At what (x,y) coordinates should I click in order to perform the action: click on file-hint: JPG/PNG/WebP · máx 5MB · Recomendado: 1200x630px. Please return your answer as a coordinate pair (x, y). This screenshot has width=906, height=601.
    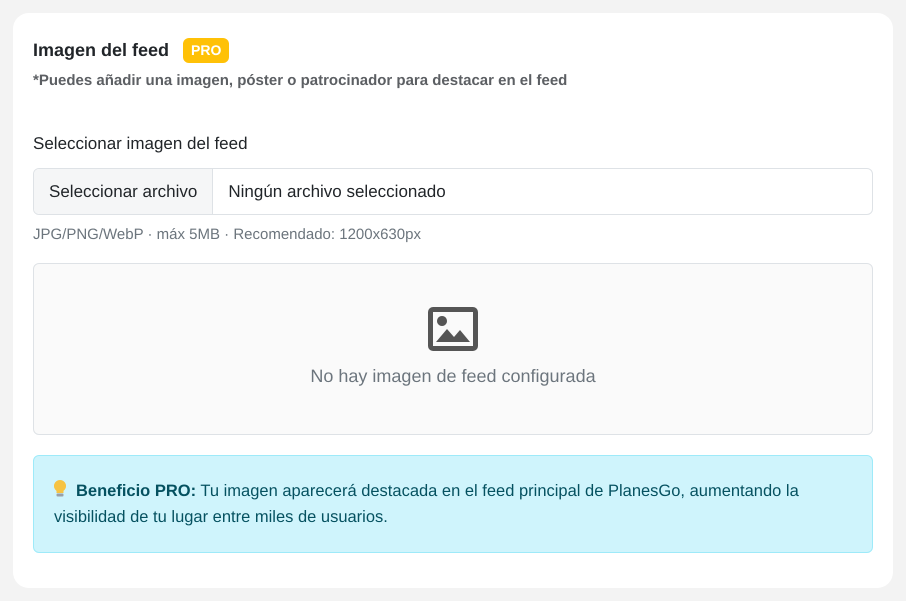
    Looking at the image, I should click on (227, 235).